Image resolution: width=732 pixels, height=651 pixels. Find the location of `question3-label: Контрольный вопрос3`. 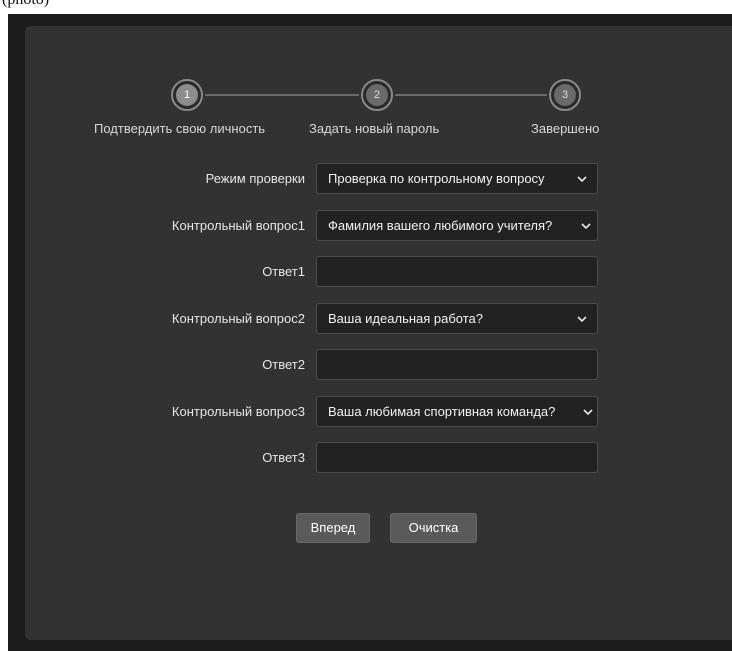

question3-label: Контрольный вопрос3 is located at coordinates (238, 411).